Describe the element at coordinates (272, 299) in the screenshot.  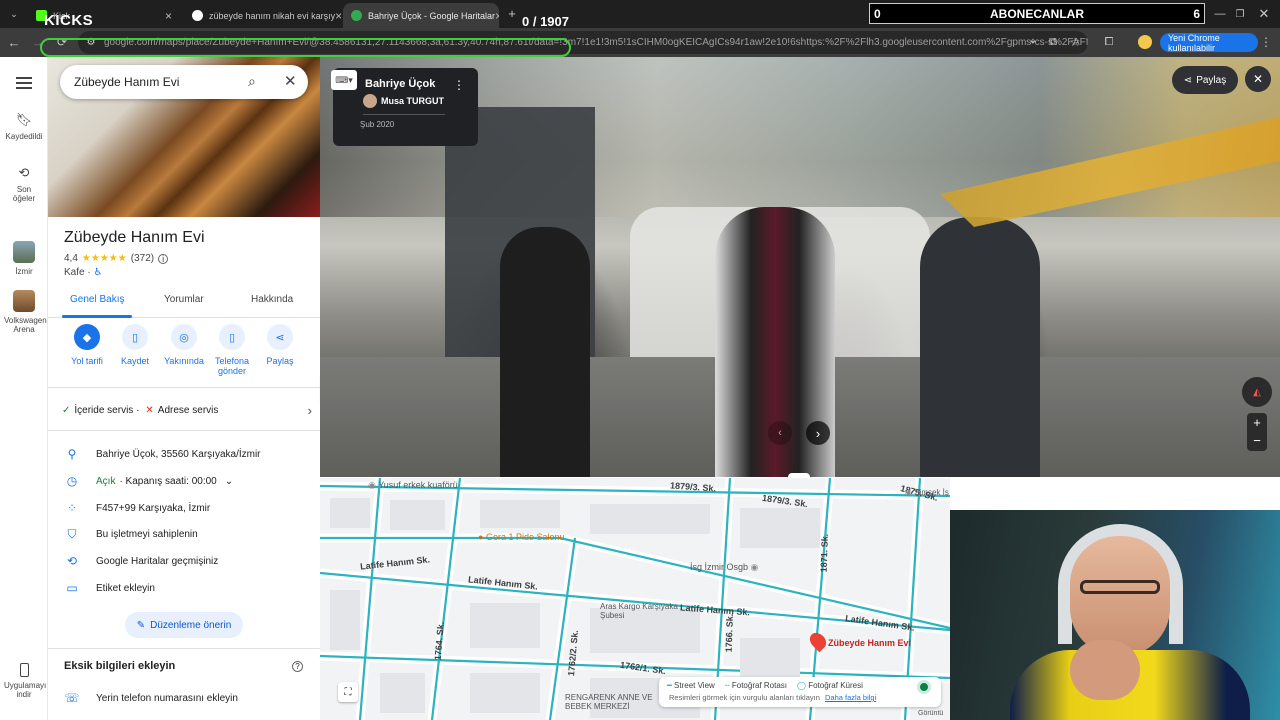
I see `tab-about: Hakkında` at that location.